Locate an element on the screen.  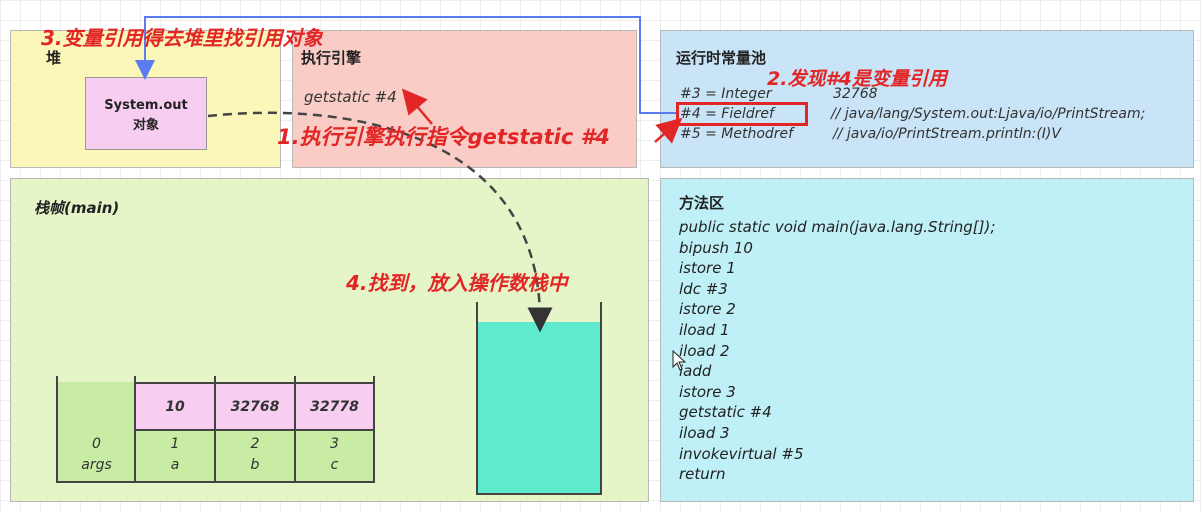
lv-value-top-border is located at coordinates (254, 383).